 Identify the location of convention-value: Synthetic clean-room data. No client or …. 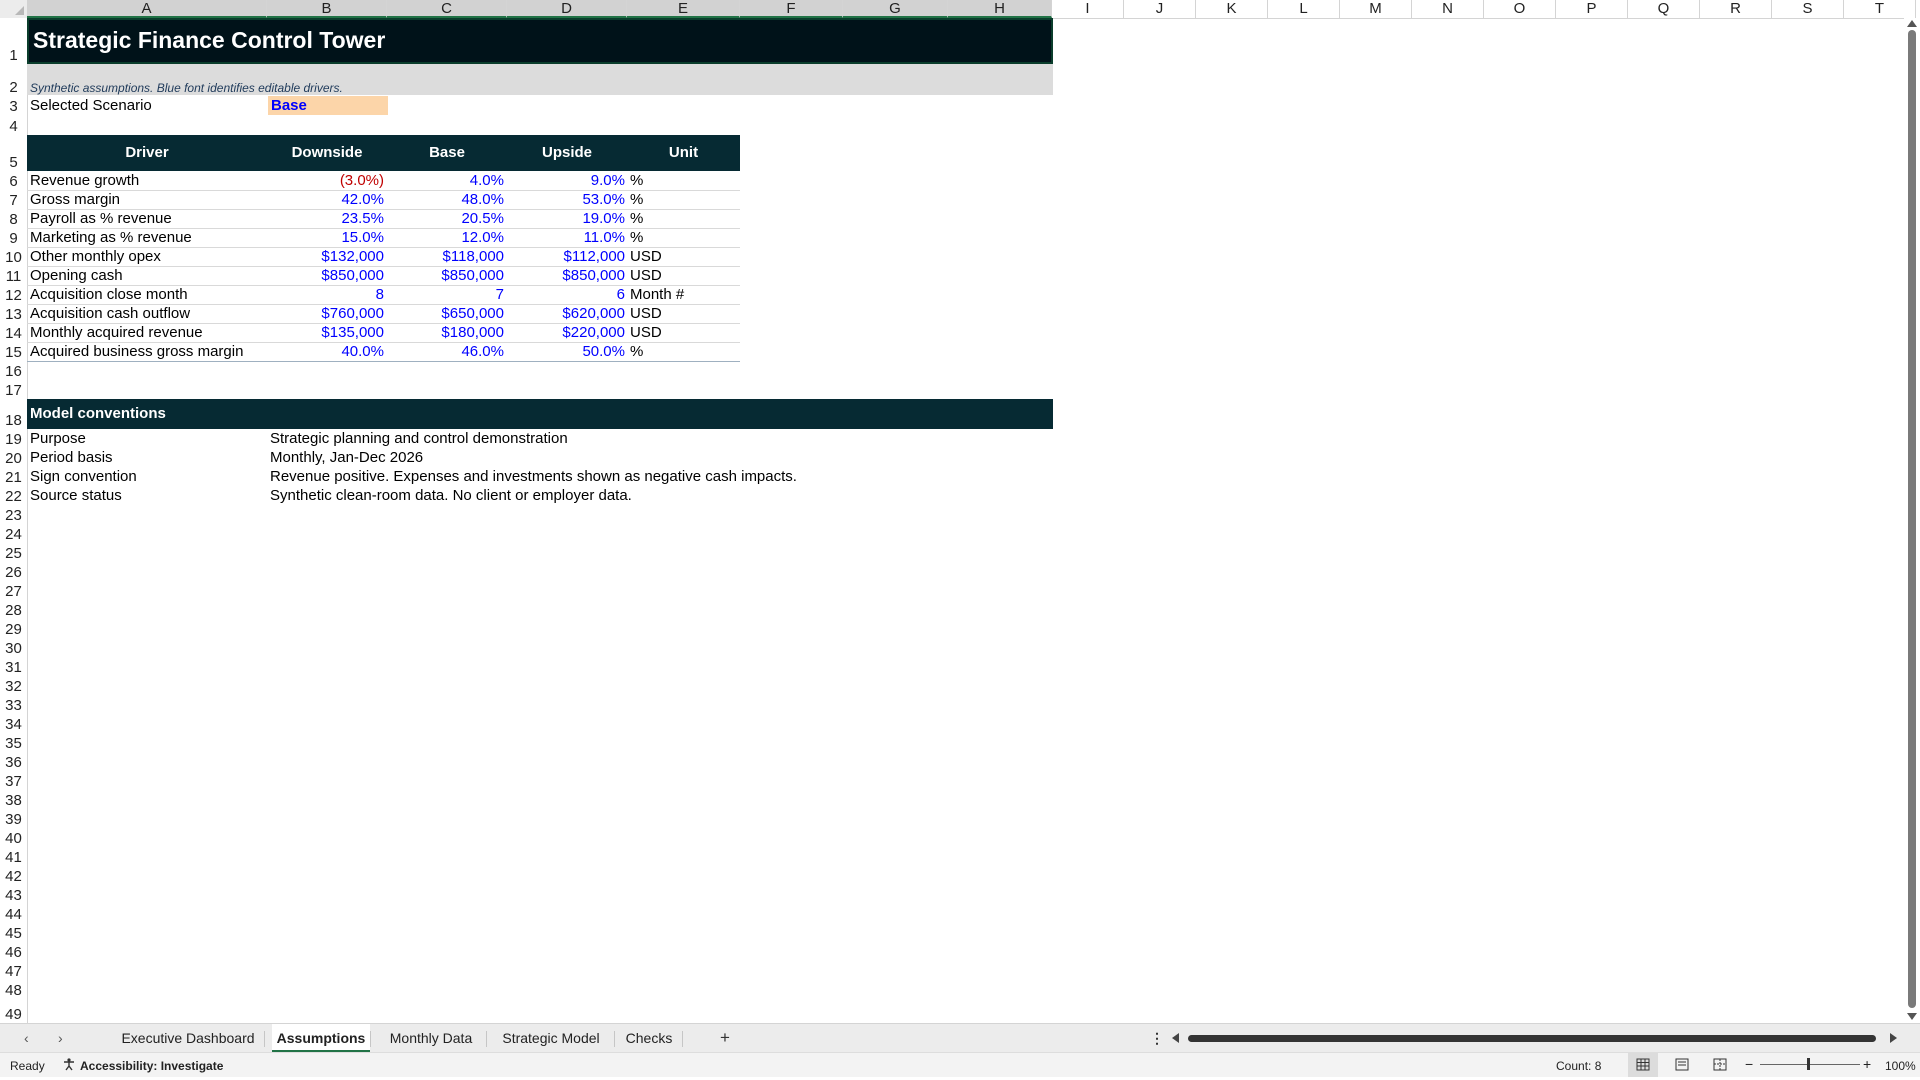
(451, 495).